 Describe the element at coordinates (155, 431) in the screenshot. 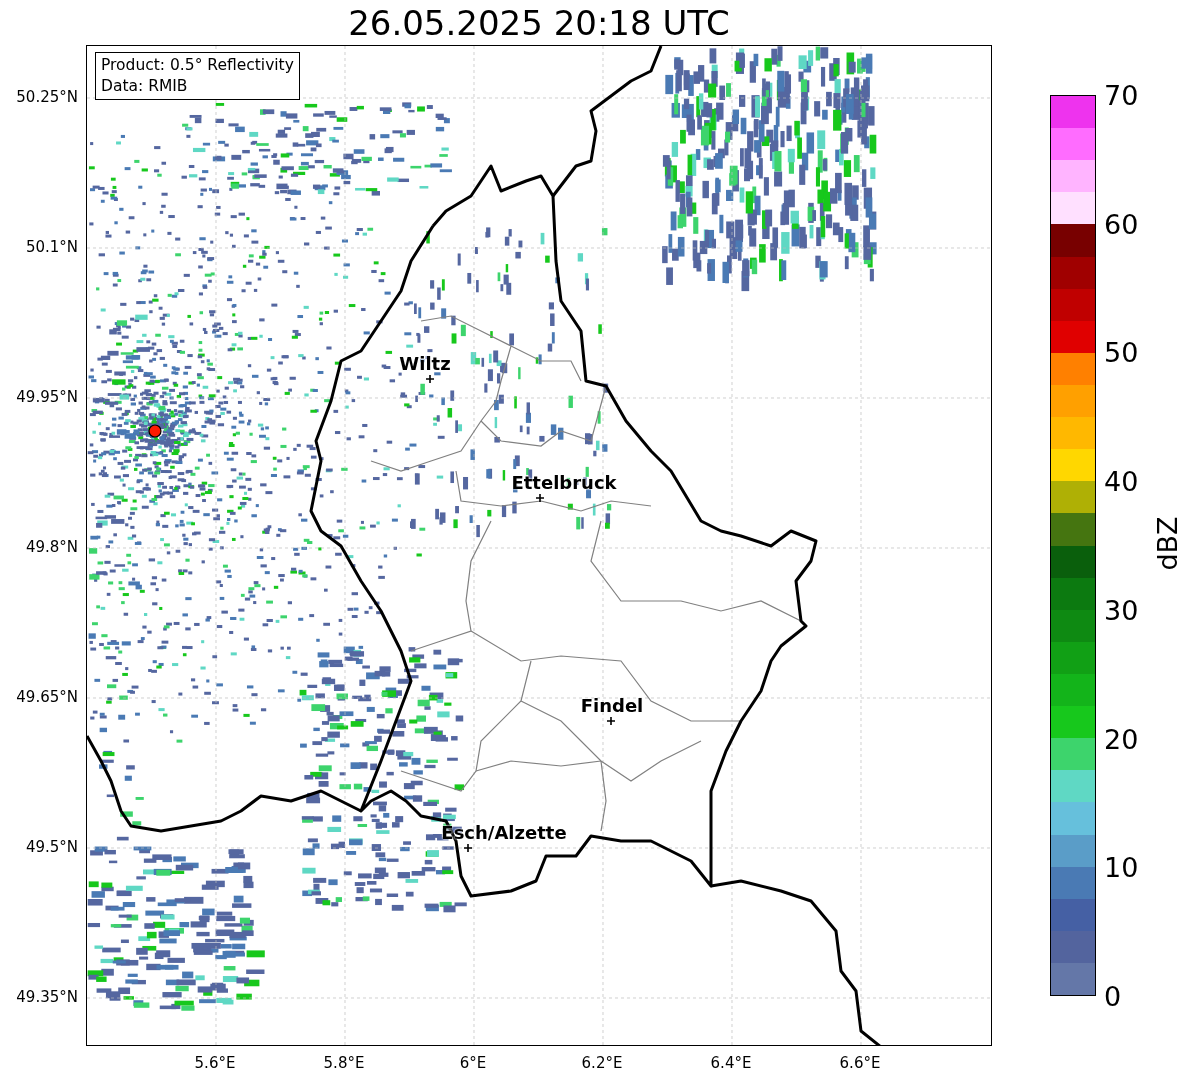

I see `radar-site-icon` at that location.